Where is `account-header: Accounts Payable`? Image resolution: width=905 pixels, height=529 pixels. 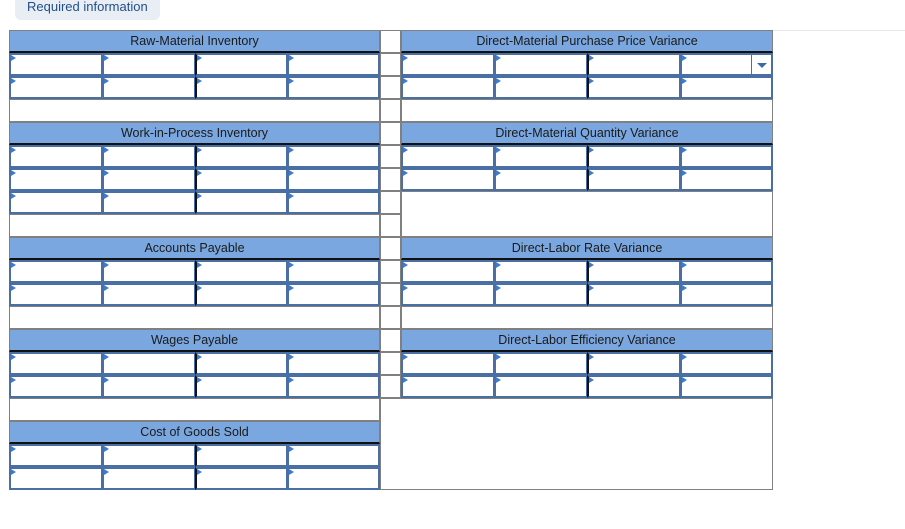
account-header: Accounts Payable is located at coordinates (194, 248).